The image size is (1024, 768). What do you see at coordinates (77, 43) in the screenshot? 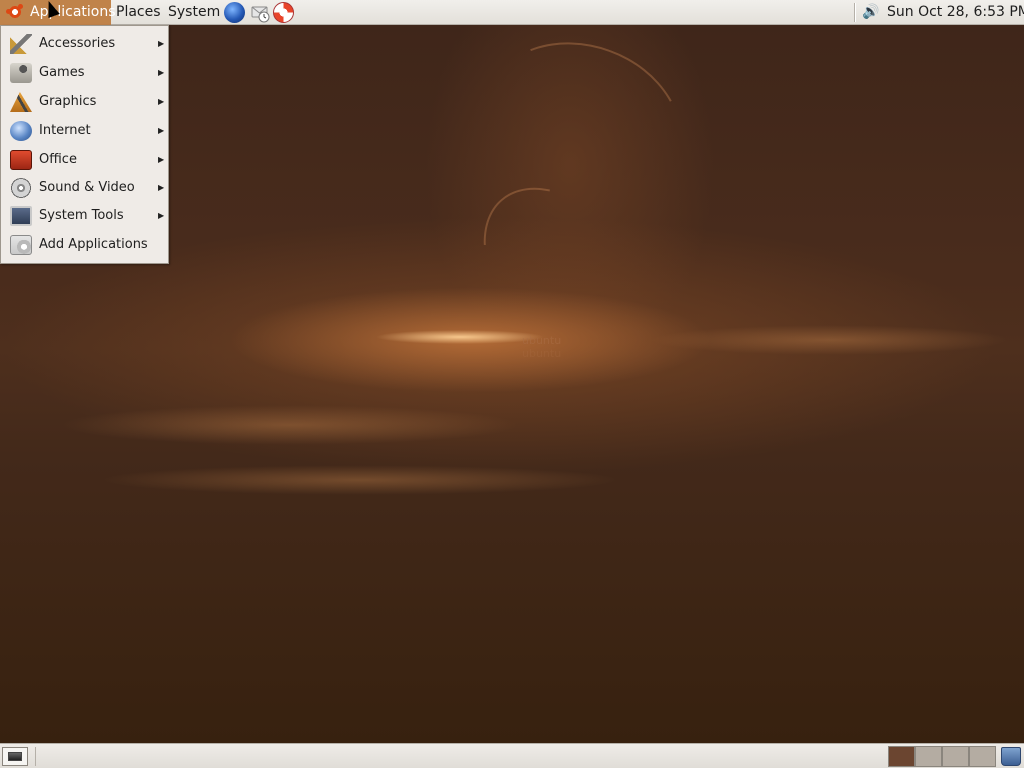
I see `menu-item-label: Accessories` at bounding box center [77, 43].